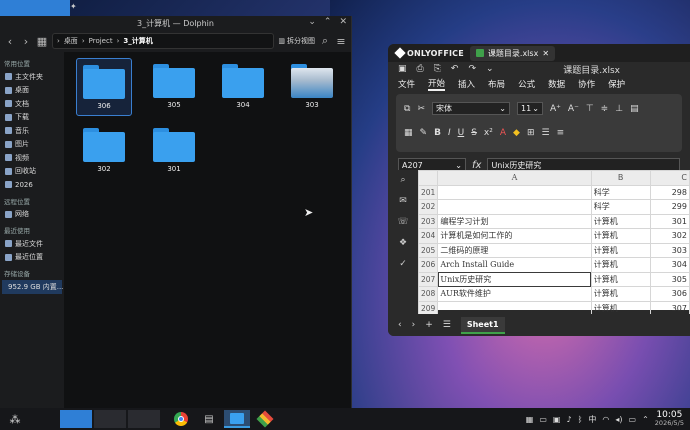 The width and height of the screenshot is (690, 430). Describe the element at coordinates (461, 133) in the screenshot. I see `underline-icon: U` at that location.